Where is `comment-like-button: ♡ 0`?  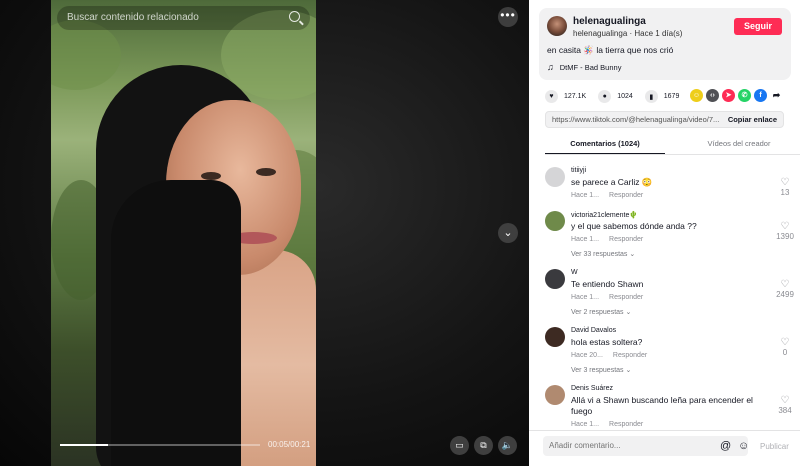 comment-like-button: ♡ 0 is located at coordinates (785, 347).